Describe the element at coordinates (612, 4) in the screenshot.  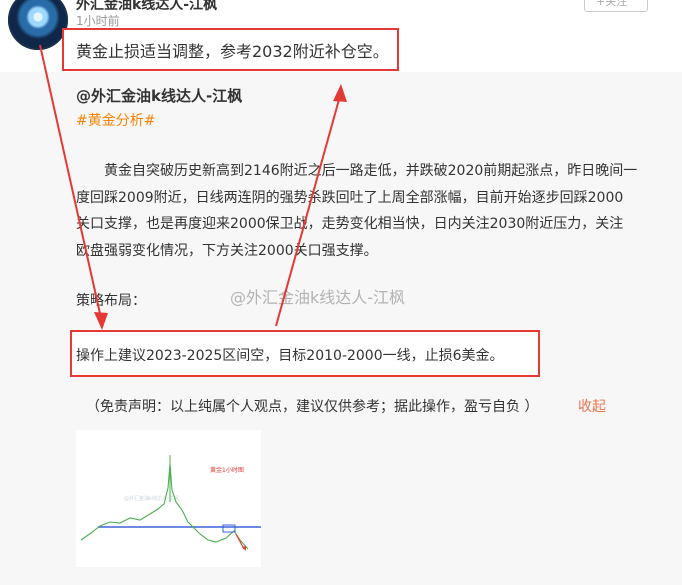
I see `follow-label: +关注` at that location.